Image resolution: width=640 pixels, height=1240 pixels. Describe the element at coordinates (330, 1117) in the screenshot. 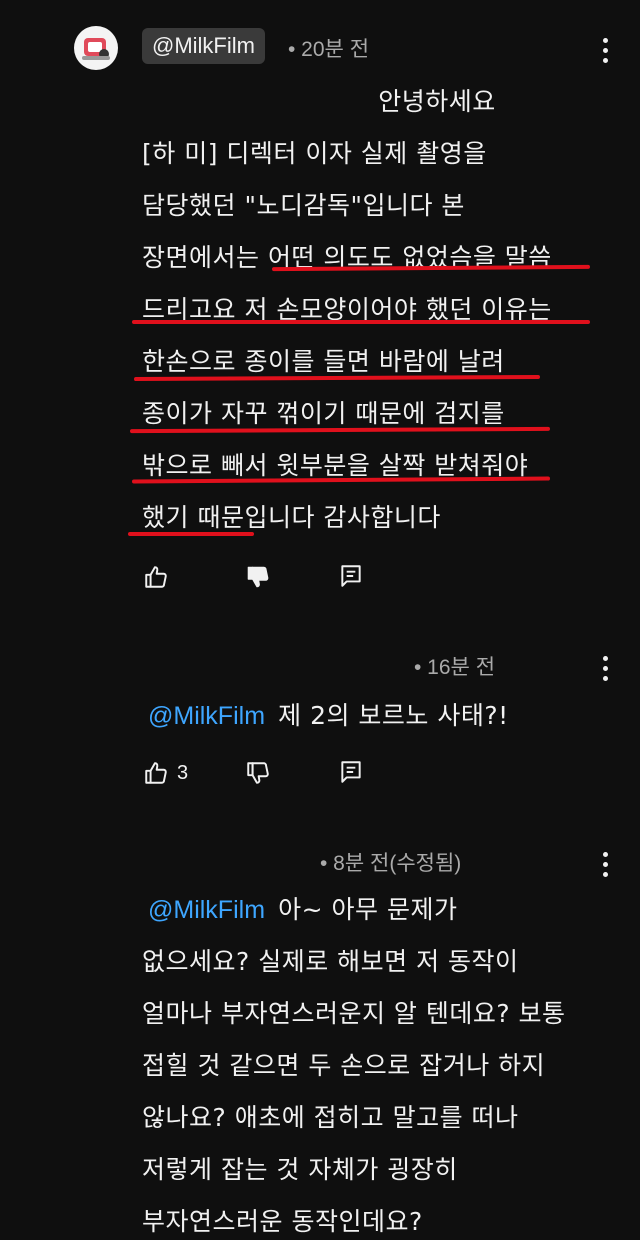

I see `reply-line: 않나요? 애초에 접히고 말고를 떠나` at that location.